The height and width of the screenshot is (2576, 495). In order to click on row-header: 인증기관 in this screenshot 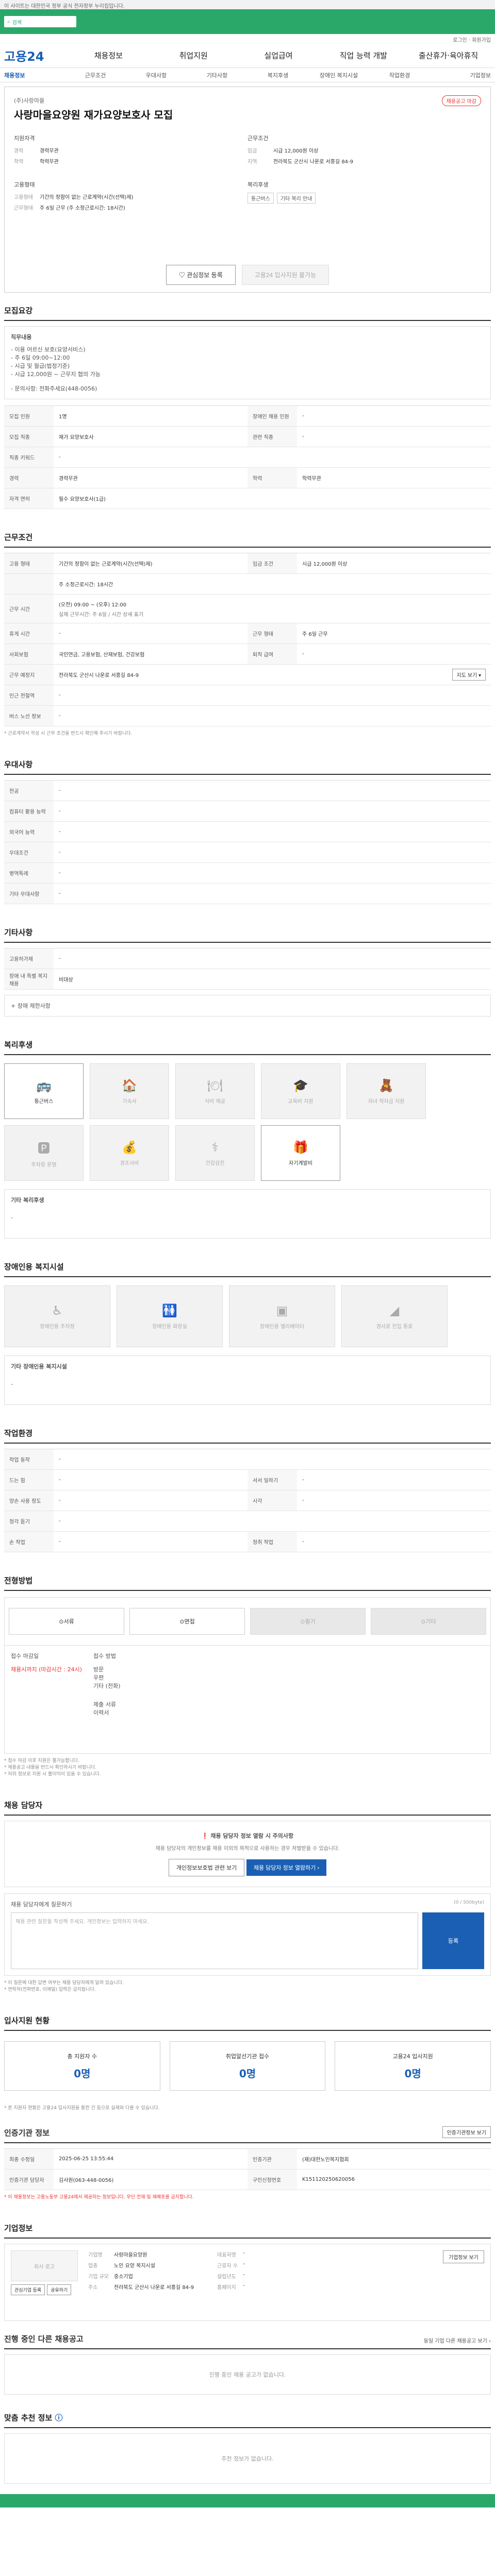, I will do `click(272, 2159)`.